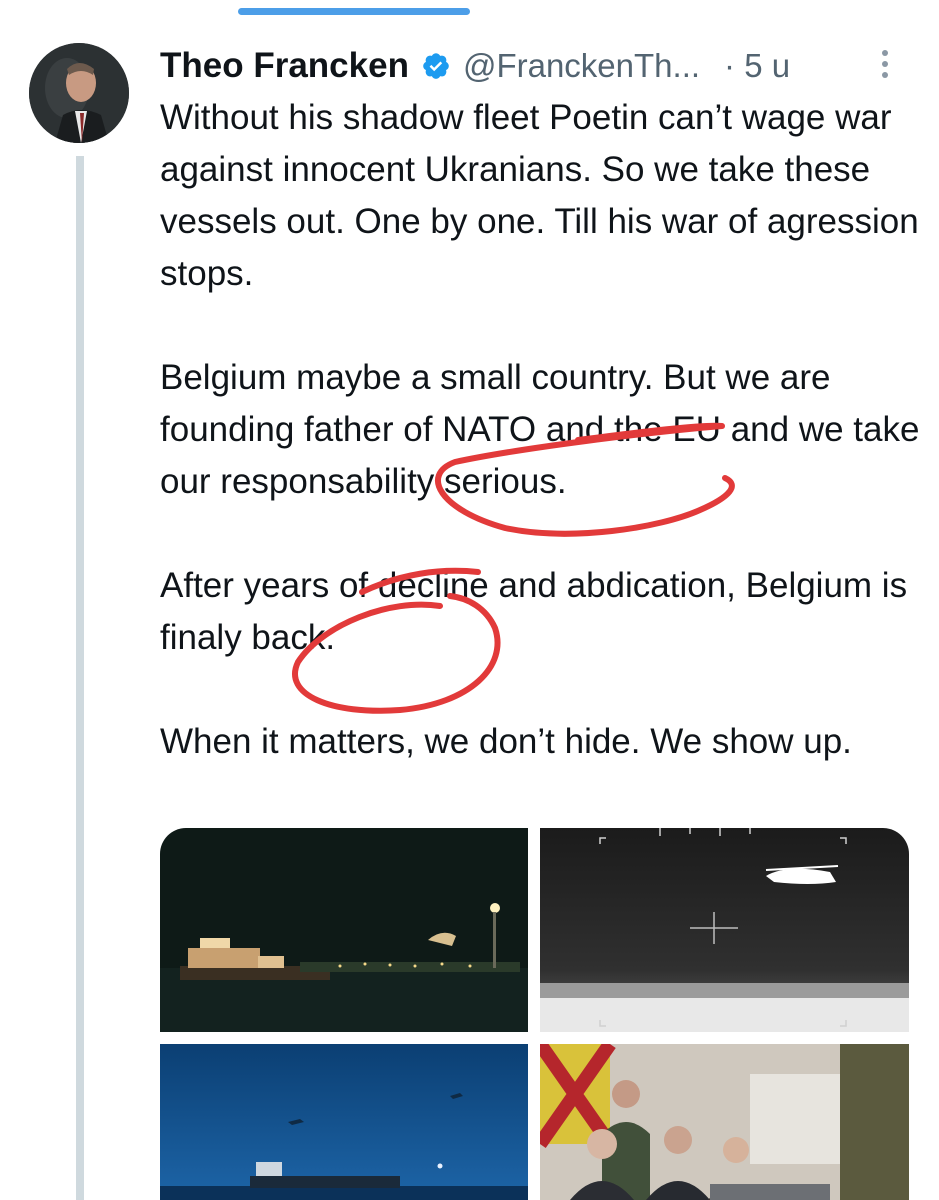  Describe the element at coordinates (724, 1122) in the screenshot. I see `photo-press-conference` at that location.